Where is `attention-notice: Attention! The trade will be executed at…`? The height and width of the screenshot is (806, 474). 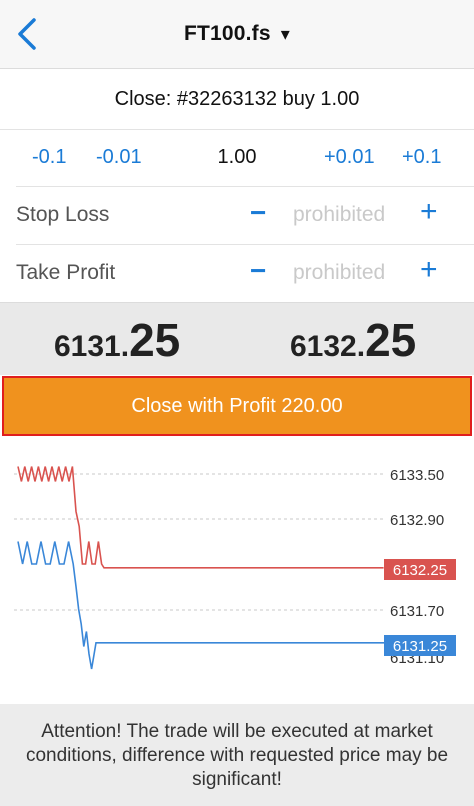 attention-notice: Attention! The trade will be executed at… is located at coordinates (237, 755).